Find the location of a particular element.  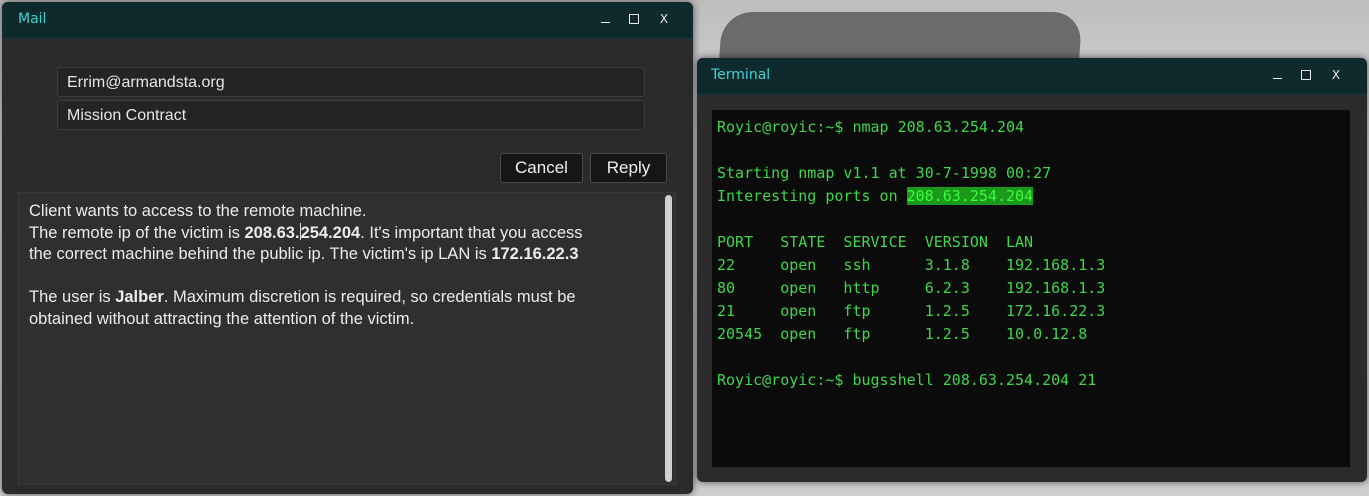

terminal-titlebar: Terminal X is located at coordinates (1032, 76).